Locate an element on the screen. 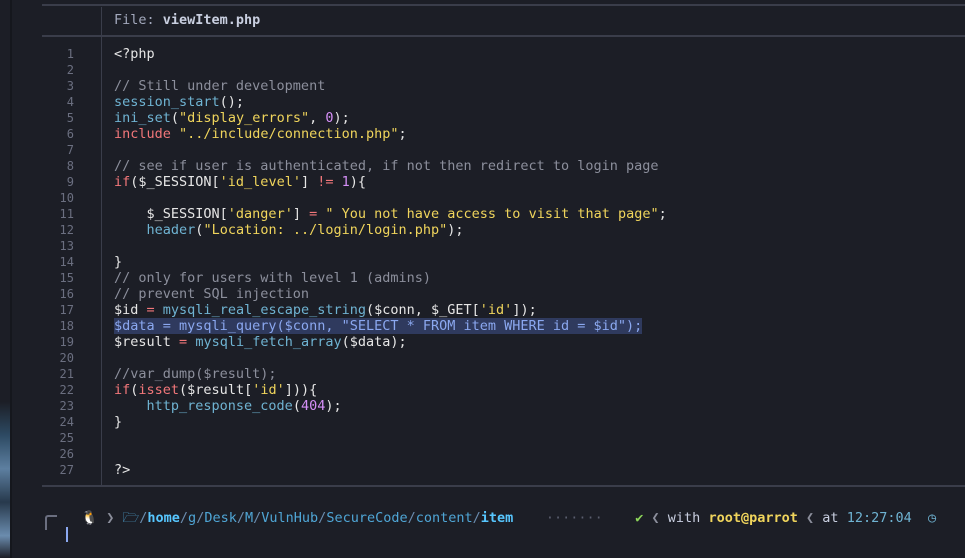  code-line: } is located at coordinates (118, 262).